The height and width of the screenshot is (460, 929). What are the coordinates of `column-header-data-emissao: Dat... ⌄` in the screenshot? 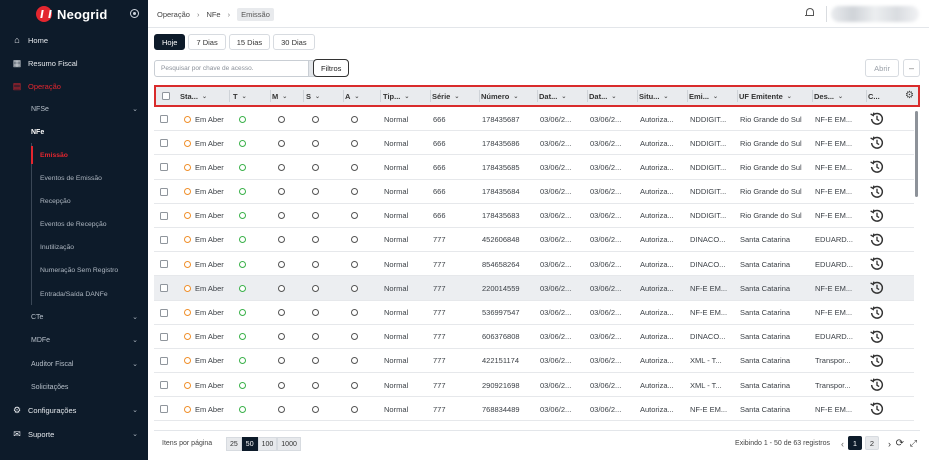 It's located at (563, 96).